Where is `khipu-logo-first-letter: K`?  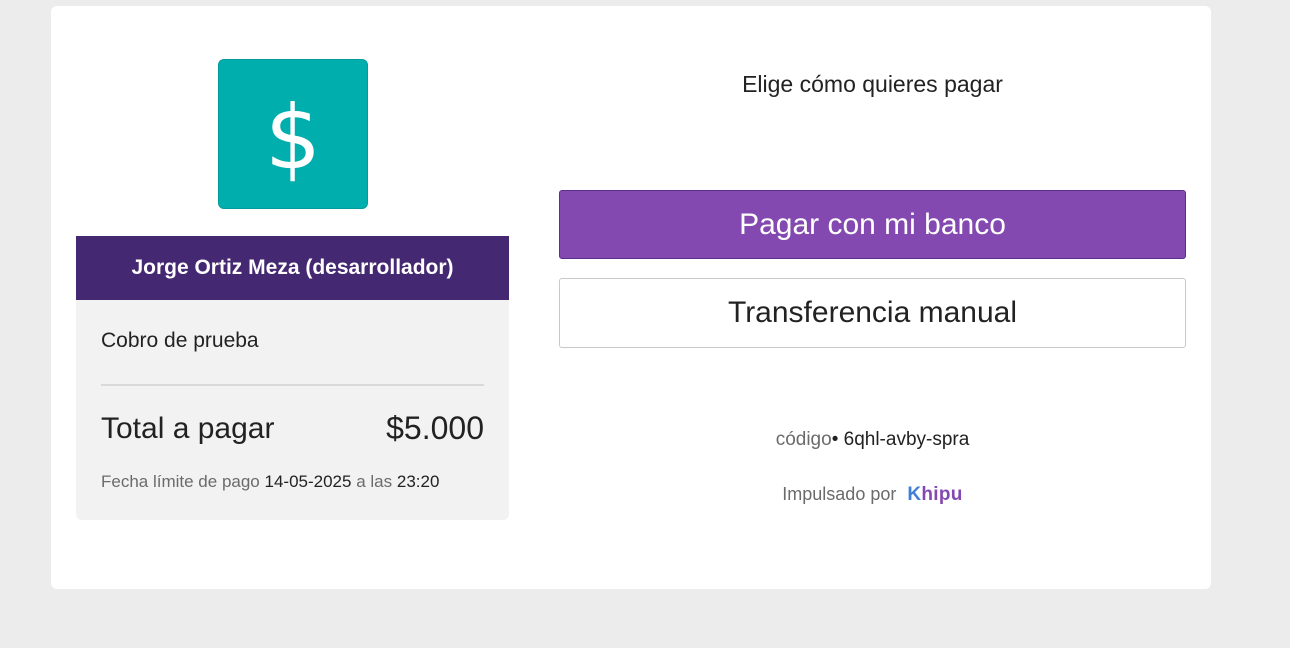
khipu-logo-first-letter: K is located at coordinates (914, 494).